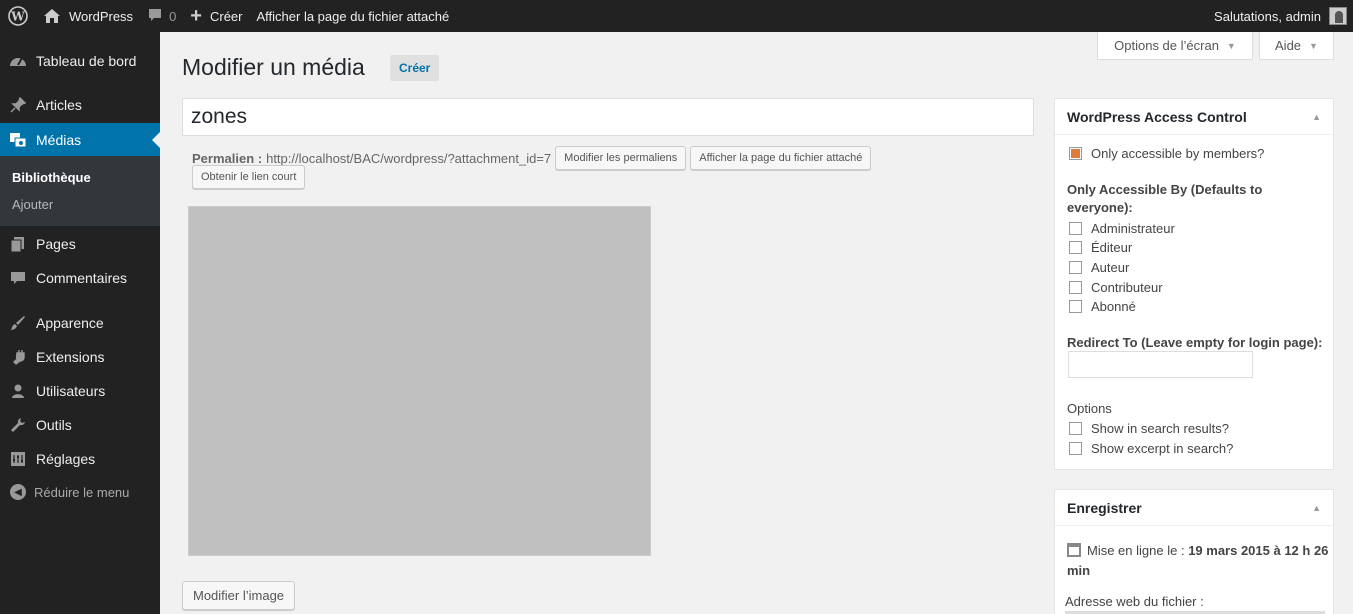  I want to click on avatar, so click(1338, 16).